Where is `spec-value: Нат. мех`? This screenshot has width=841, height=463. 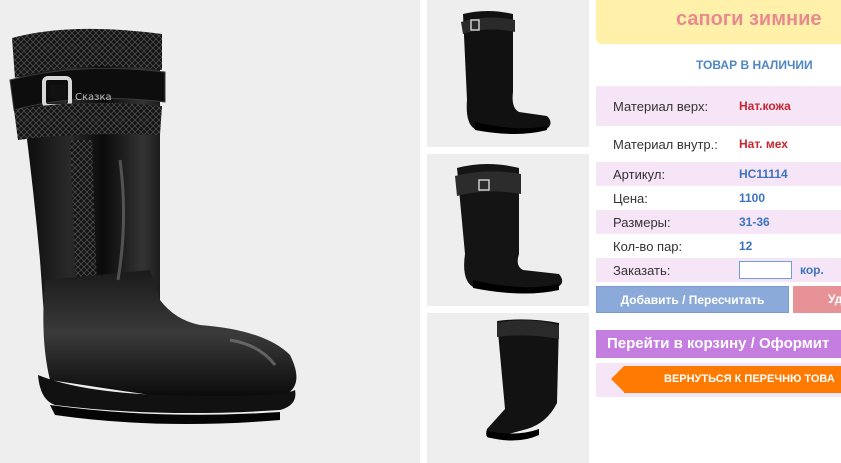
spec-value: Нат. мех is located at coordinates (763, 144).